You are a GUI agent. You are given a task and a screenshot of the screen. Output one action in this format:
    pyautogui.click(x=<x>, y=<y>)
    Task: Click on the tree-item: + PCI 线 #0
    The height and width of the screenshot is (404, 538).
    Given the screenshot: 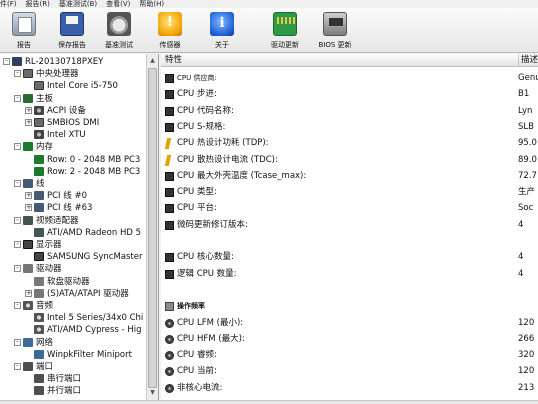 What is the action you would take?
    pyautogui.click(x=56, y=196)
    